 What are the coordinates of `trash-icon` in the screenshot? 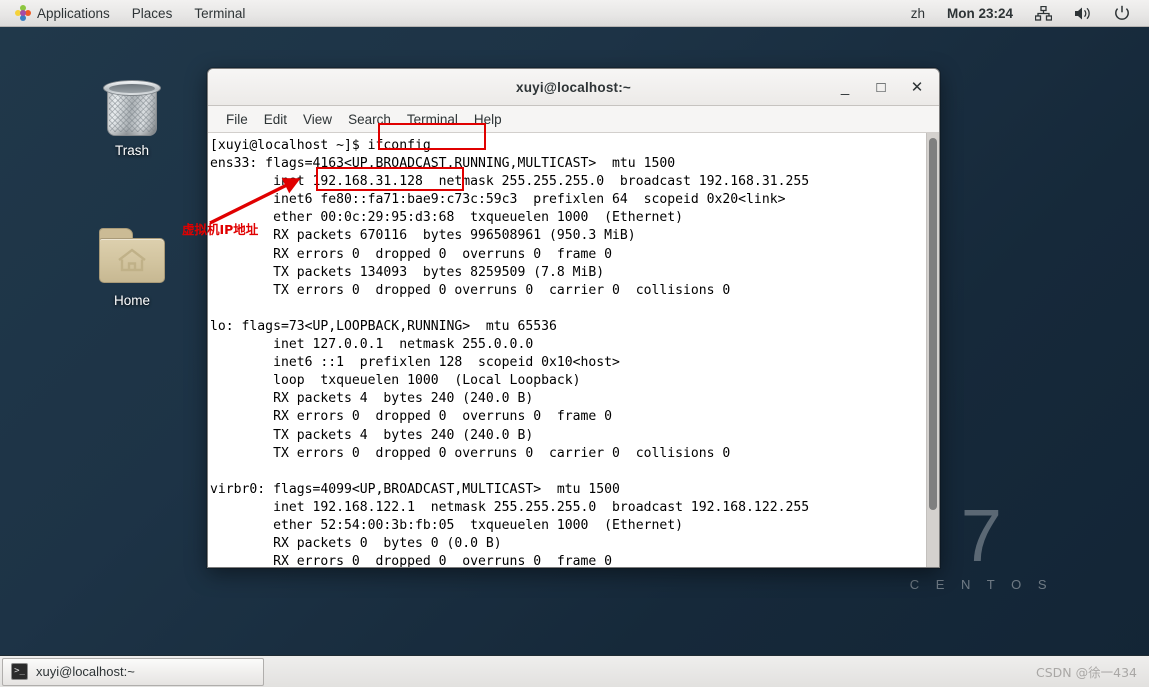 It's located at (132, 107).